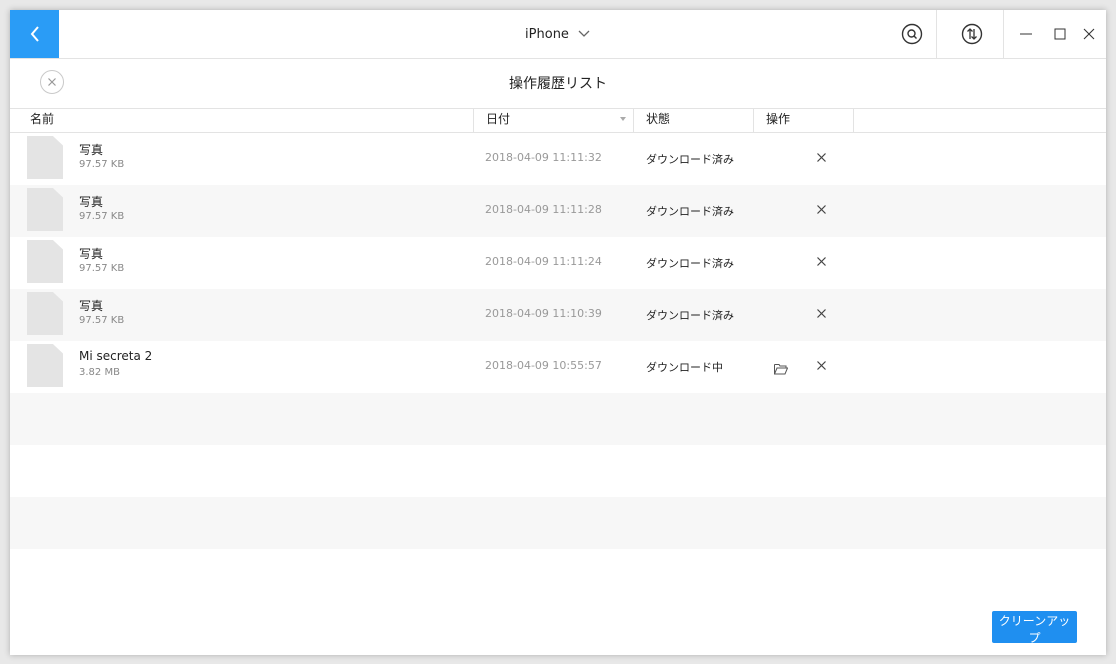 Image resolution: width=1116 pixels, height=664 pixels. I want to click on cleanup-button: クリーンアップ, so click(1034, 628).